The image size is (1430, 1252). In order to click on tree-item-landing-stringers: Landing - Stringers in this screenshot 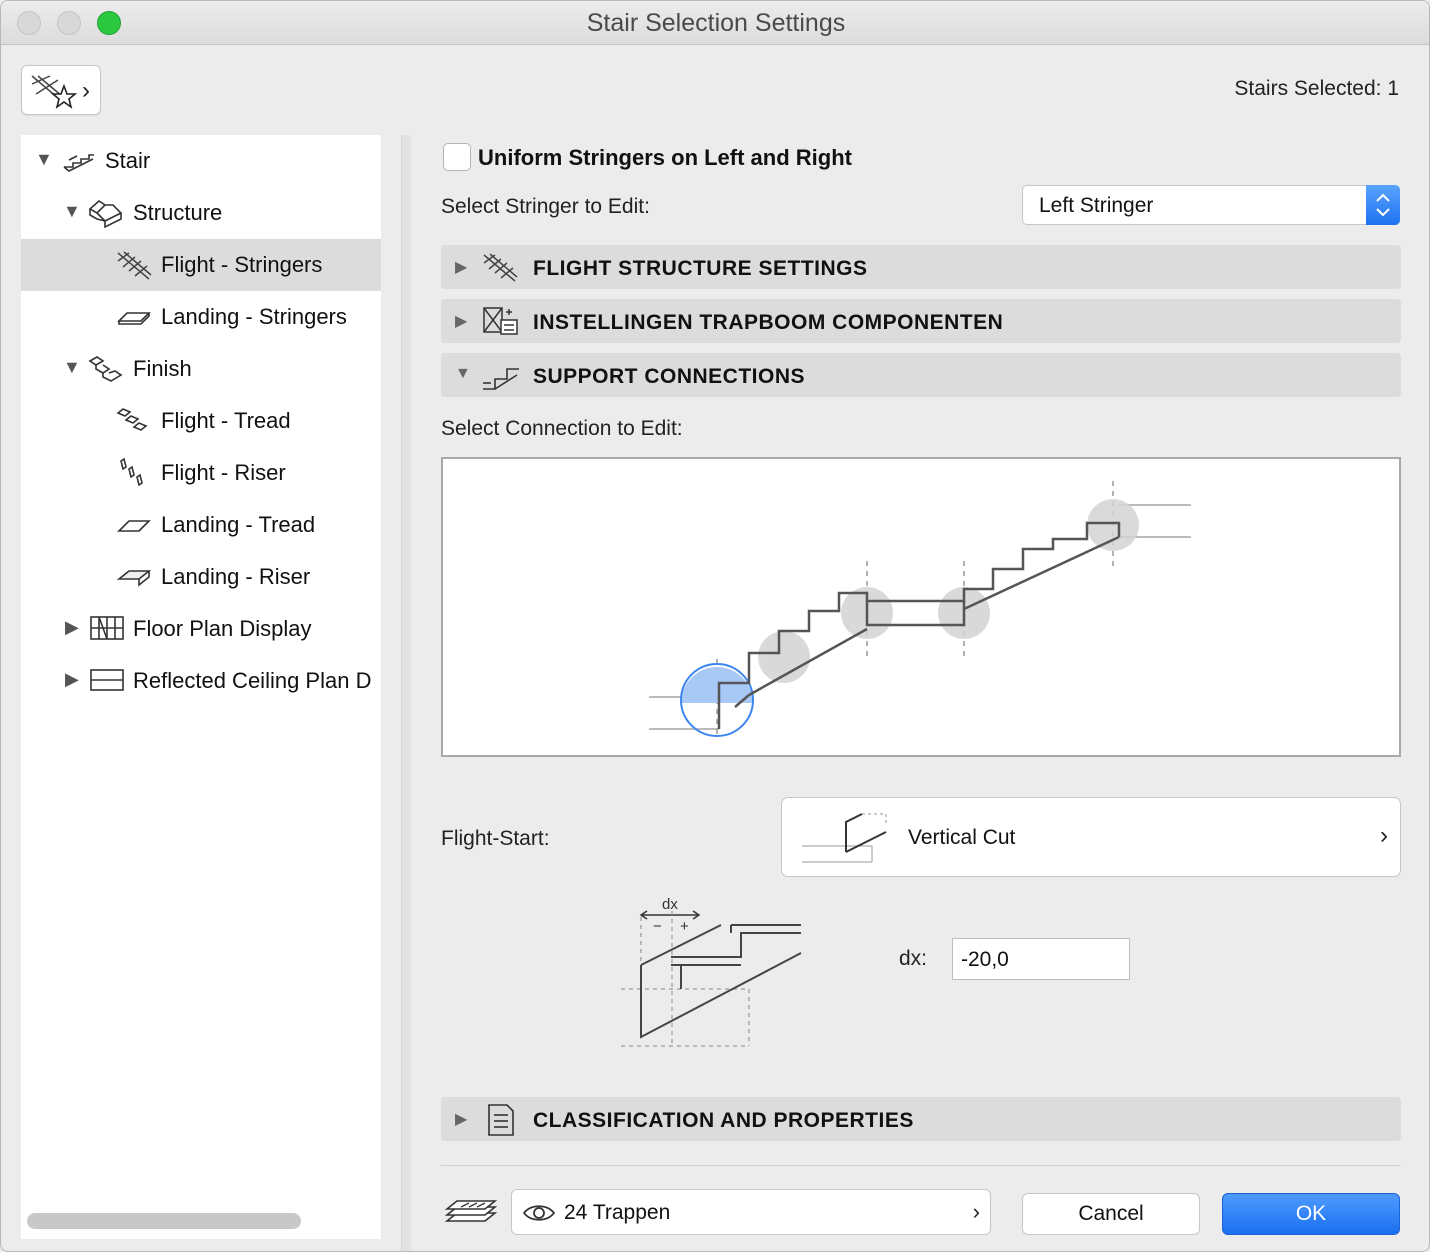, I will do `click(201, 317)`.